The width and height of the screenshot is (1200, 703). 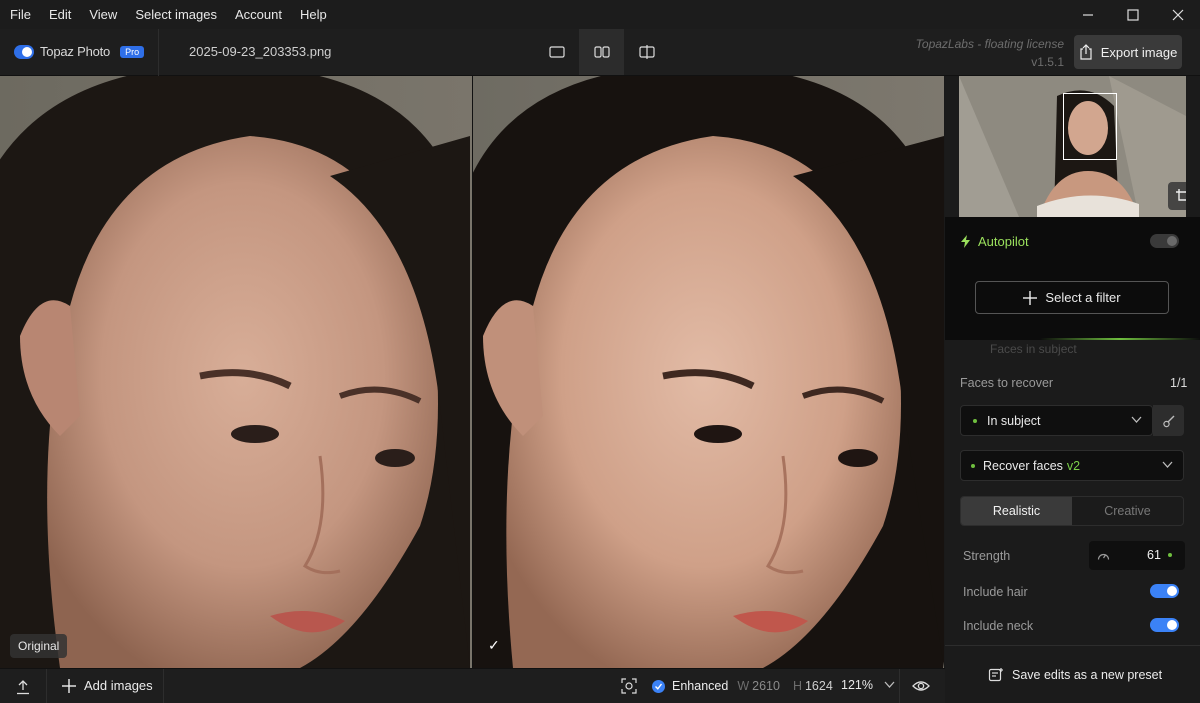 I want to click on height-value: 1624, so click(x=818, y=686).